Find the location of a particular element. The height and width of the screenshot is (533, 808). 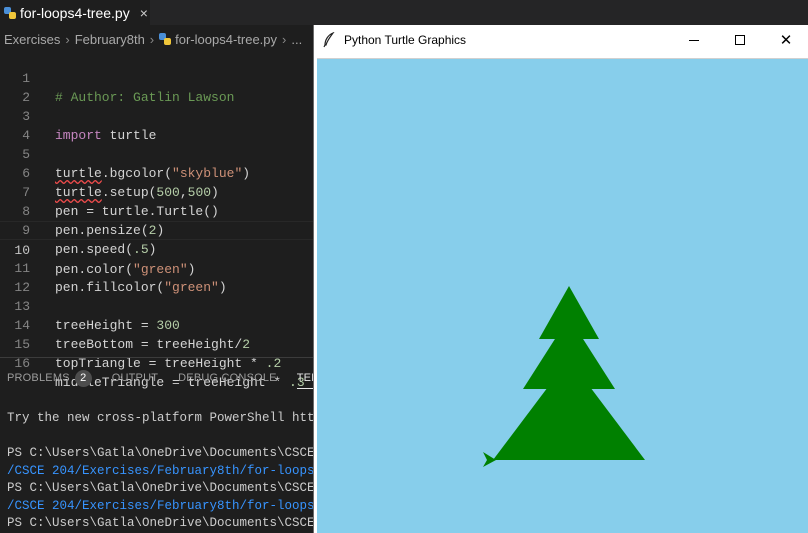

tab-for-loops4-tree: for-loops4-tree.py × is located at coordinates (75, 12).